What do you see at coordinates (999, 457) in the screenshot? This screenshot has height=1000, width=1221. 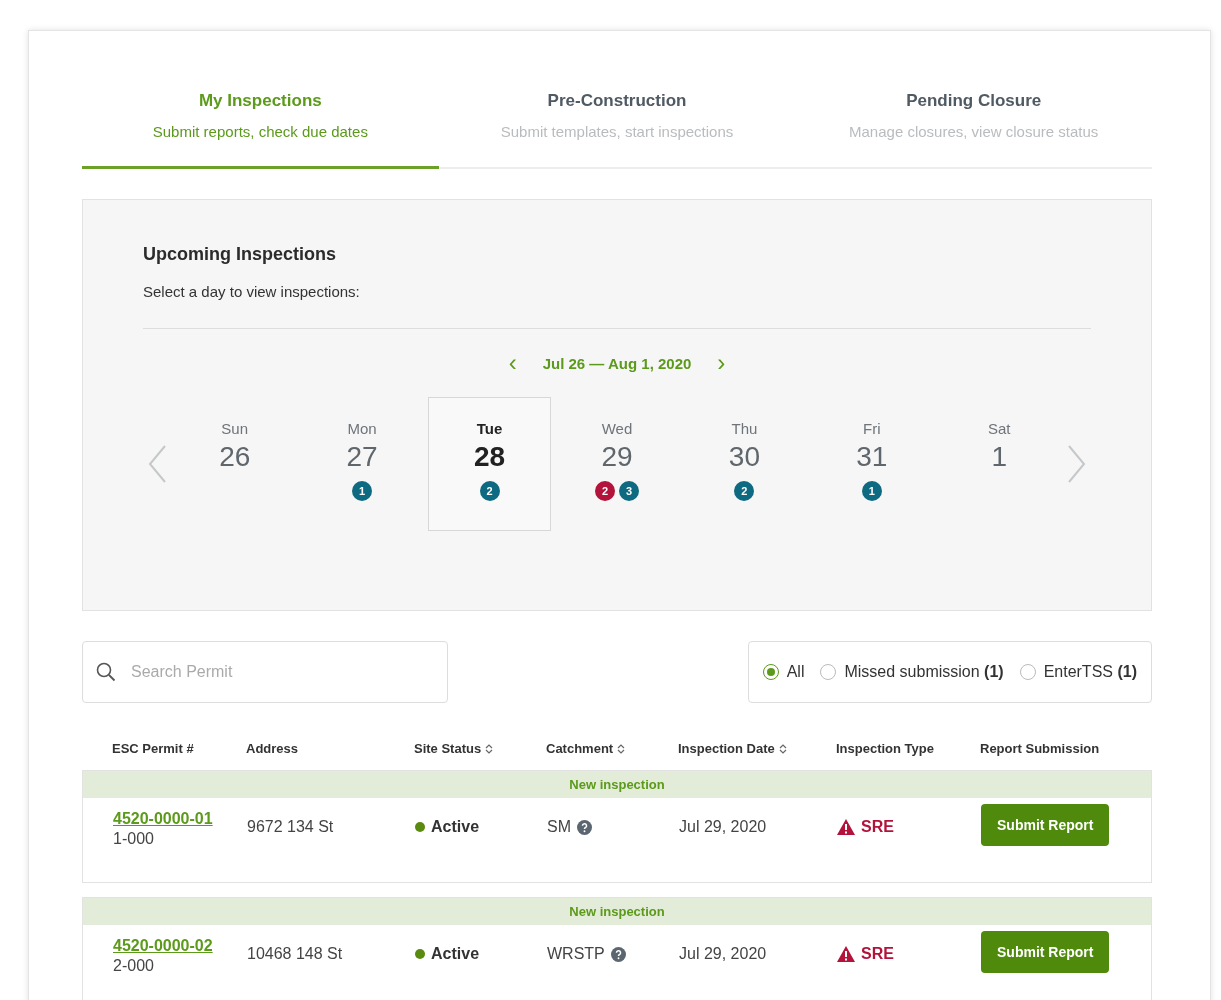 I see `day-number: 1` at bounding box center [999, 457].